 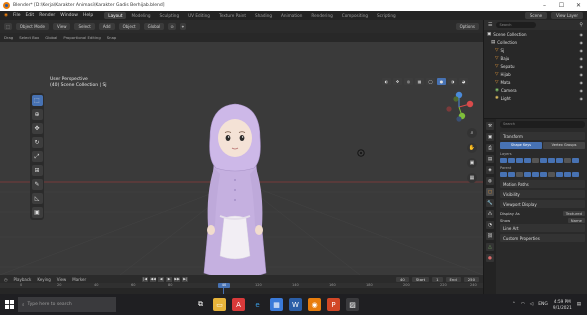 What do you see at coordinates (542, 184) in the screenshot?
I see `motion-paths-panel: Motion Paths` at bounding box center [542, 184].